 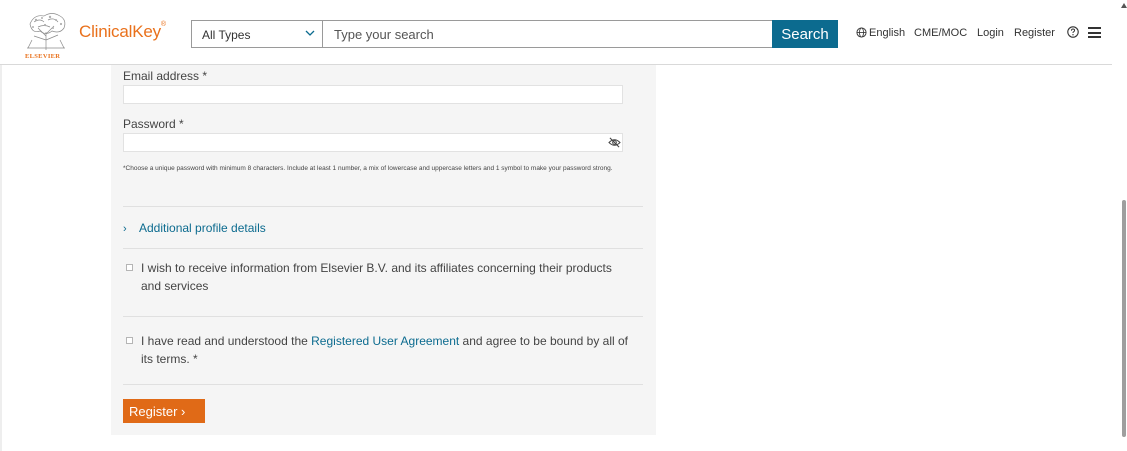 What do you see at coordinates (373, 142) in the screenshot?
I see `password-field` at bounding box center [373, 142].